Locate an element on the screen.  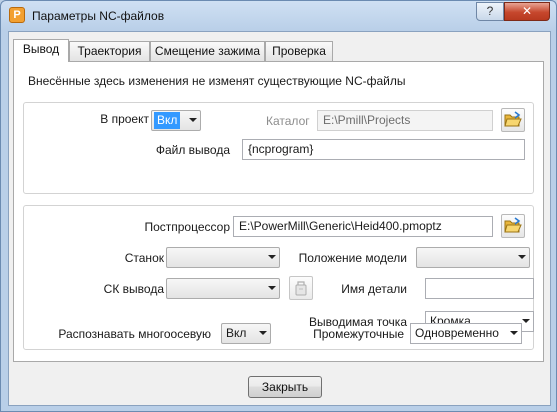
intermediate-select-value: Одновременно is located at coordinates (457, 333).